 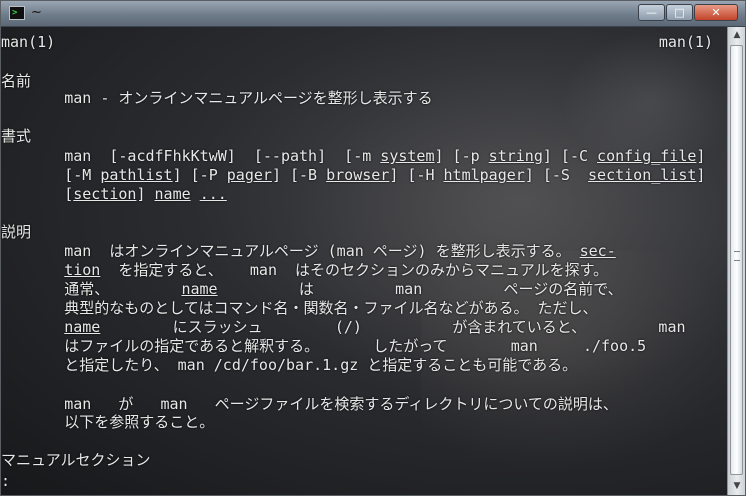 What do you see at coordinates (597, 251) in the screenshot?
I see `underlined-argument: sec-` at bounding box center [597, 251].